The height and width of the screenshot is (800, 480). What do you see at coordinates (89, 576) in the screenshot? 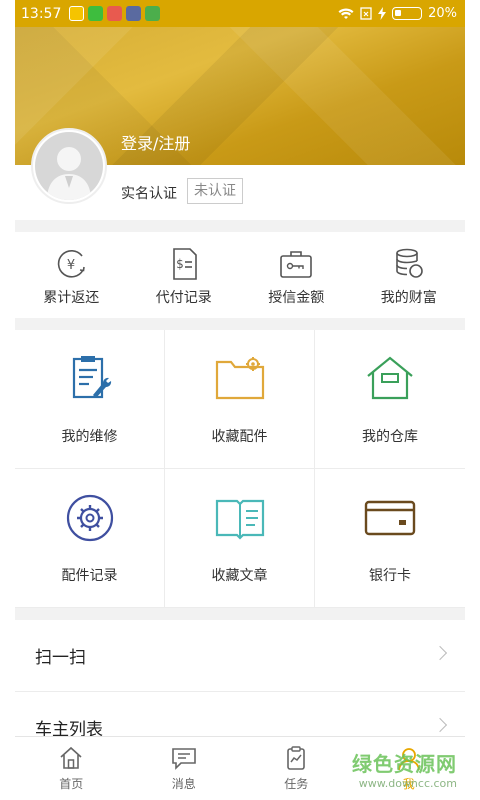
I see `grid-label: 配件记录` at bounding box center [89, 576].